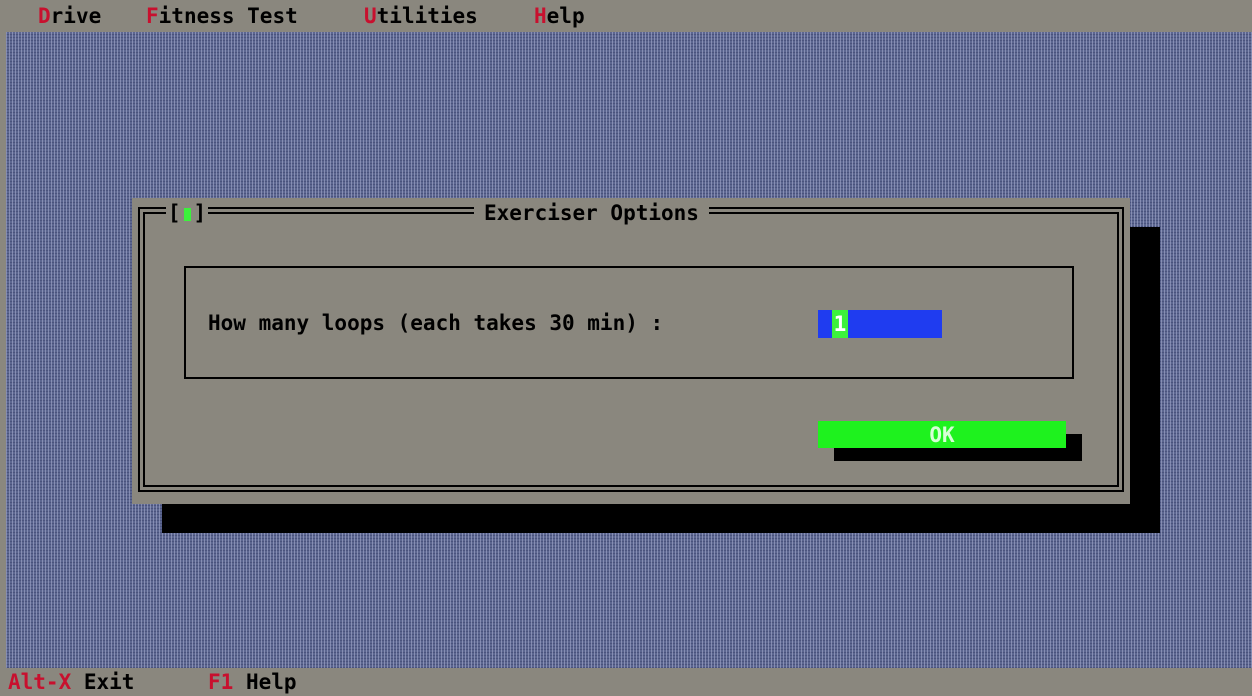  I want to click on close-button: [], so click(187, 213).